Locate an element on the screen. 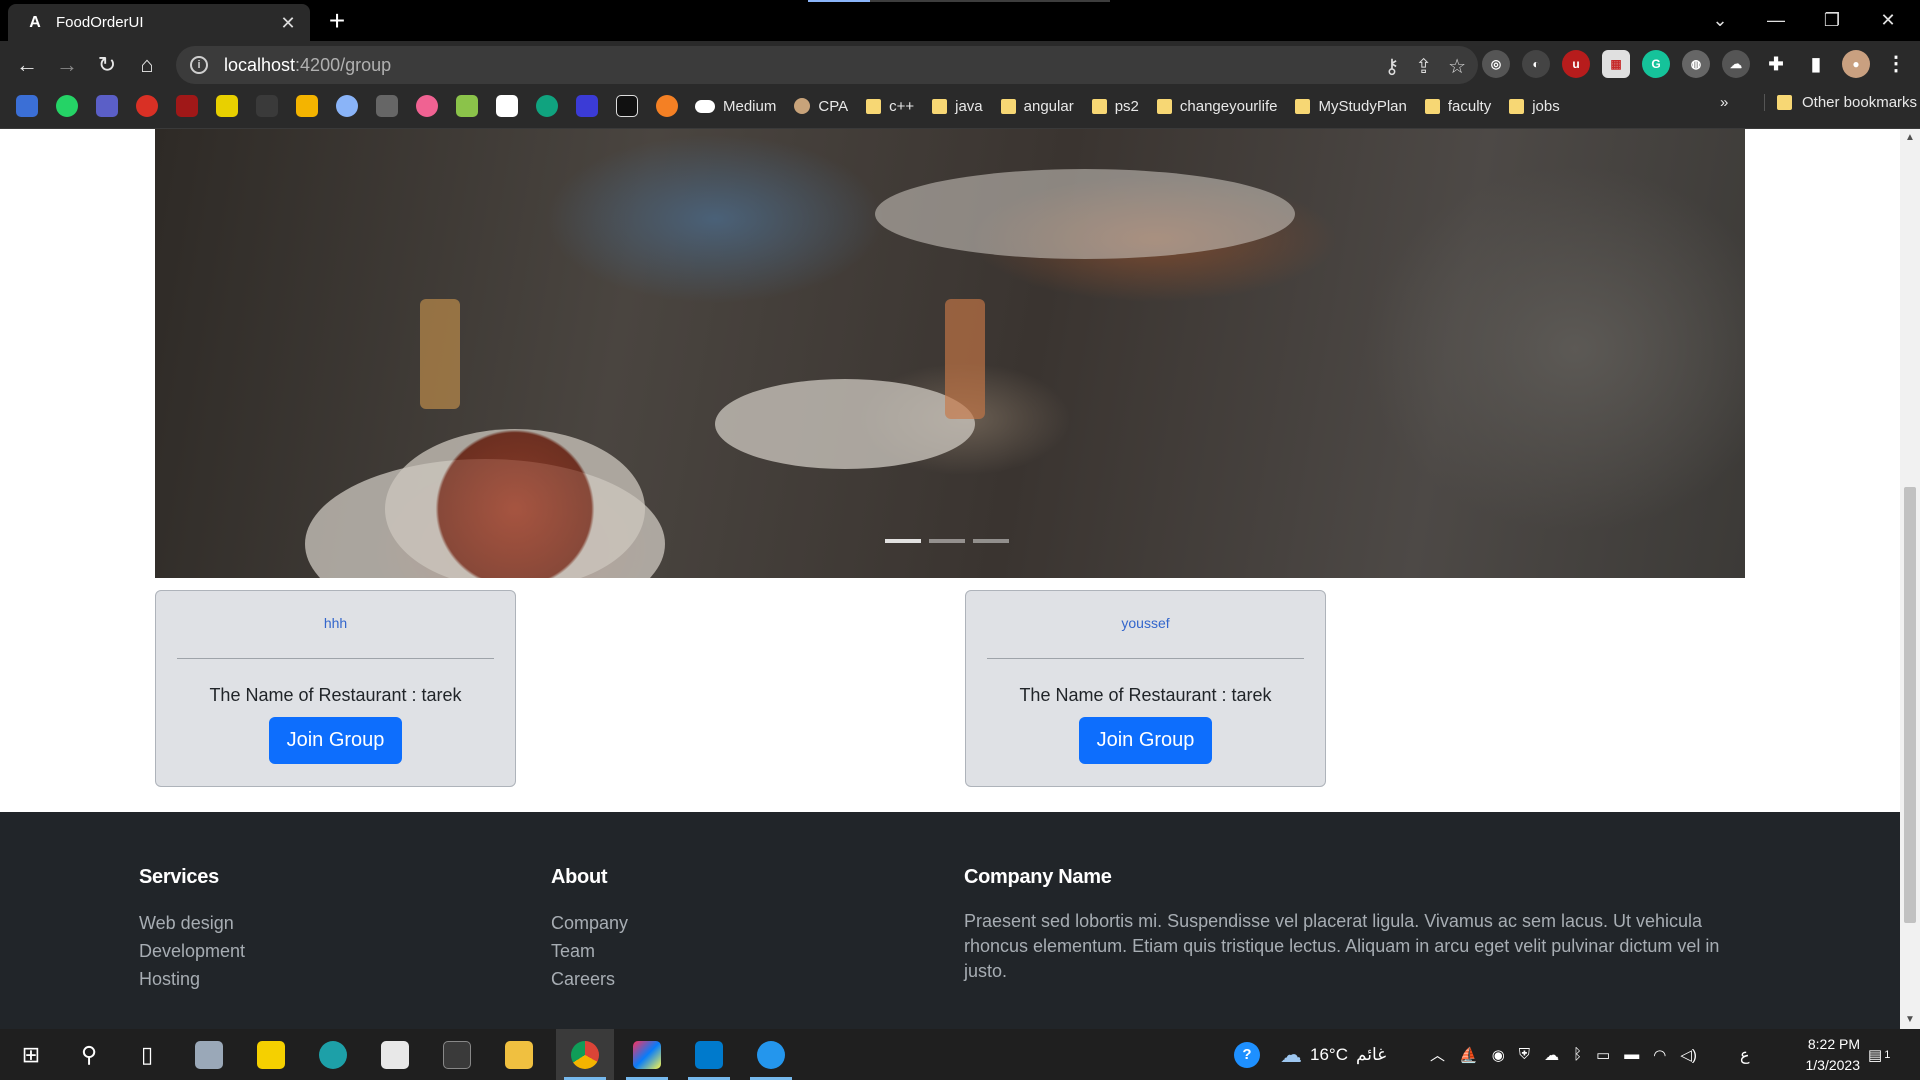  bookmark-folder-angular: angular is located at coordinates (1037, 106).